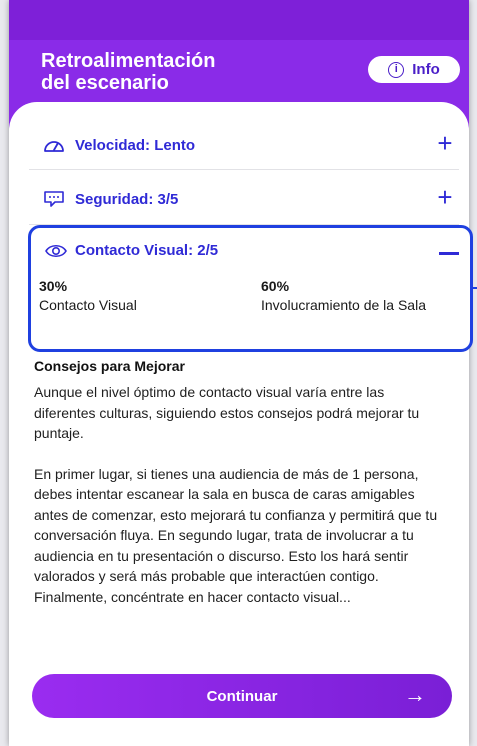  I want to click on info-circle-icon: i, so click(396, 69).